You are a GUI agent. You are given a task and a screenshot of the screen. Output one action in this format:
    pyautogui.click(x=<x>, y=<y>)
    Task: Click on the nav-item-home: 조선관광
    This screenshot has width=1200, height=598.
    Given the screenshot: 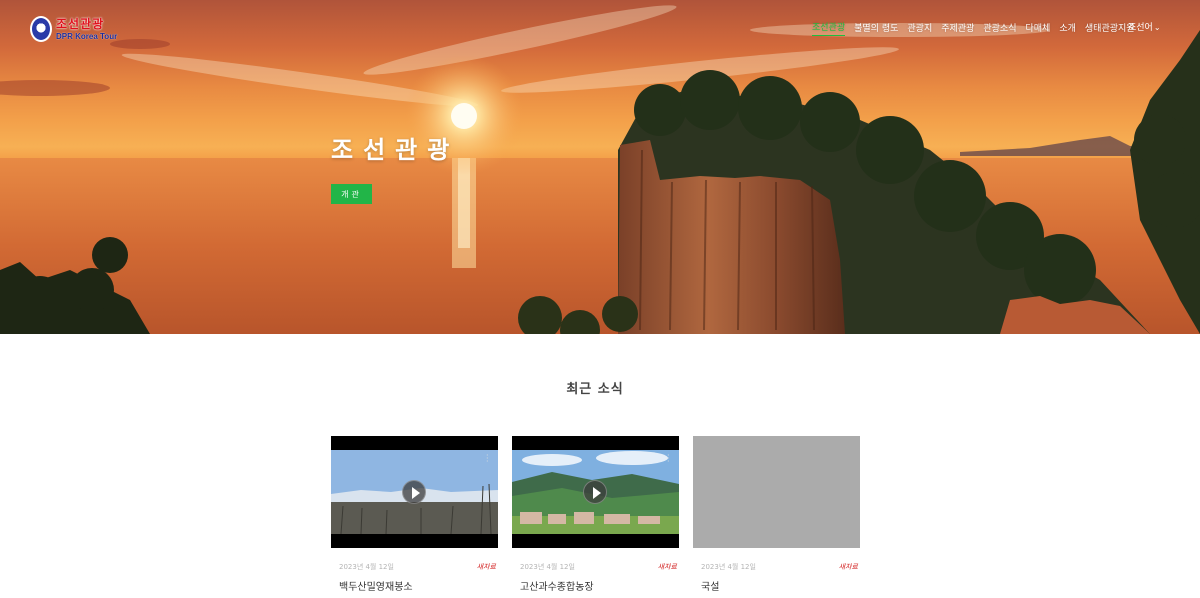 What is the action you would take?
    pyautogui.click(x=829, y=28)
    